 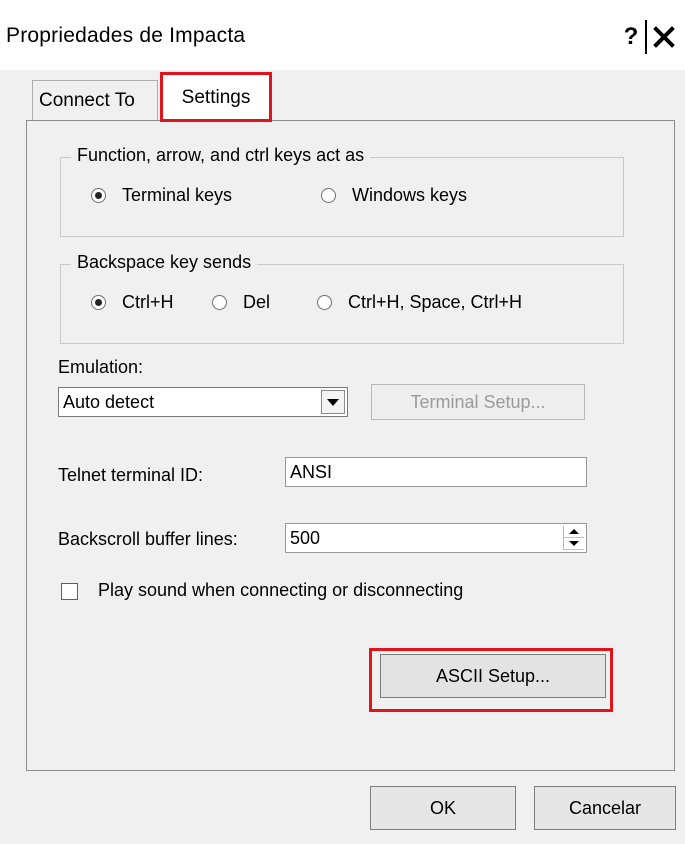 I want to click on radio-ctrl-h: Ctrl+H, so click(x=132, y=302).